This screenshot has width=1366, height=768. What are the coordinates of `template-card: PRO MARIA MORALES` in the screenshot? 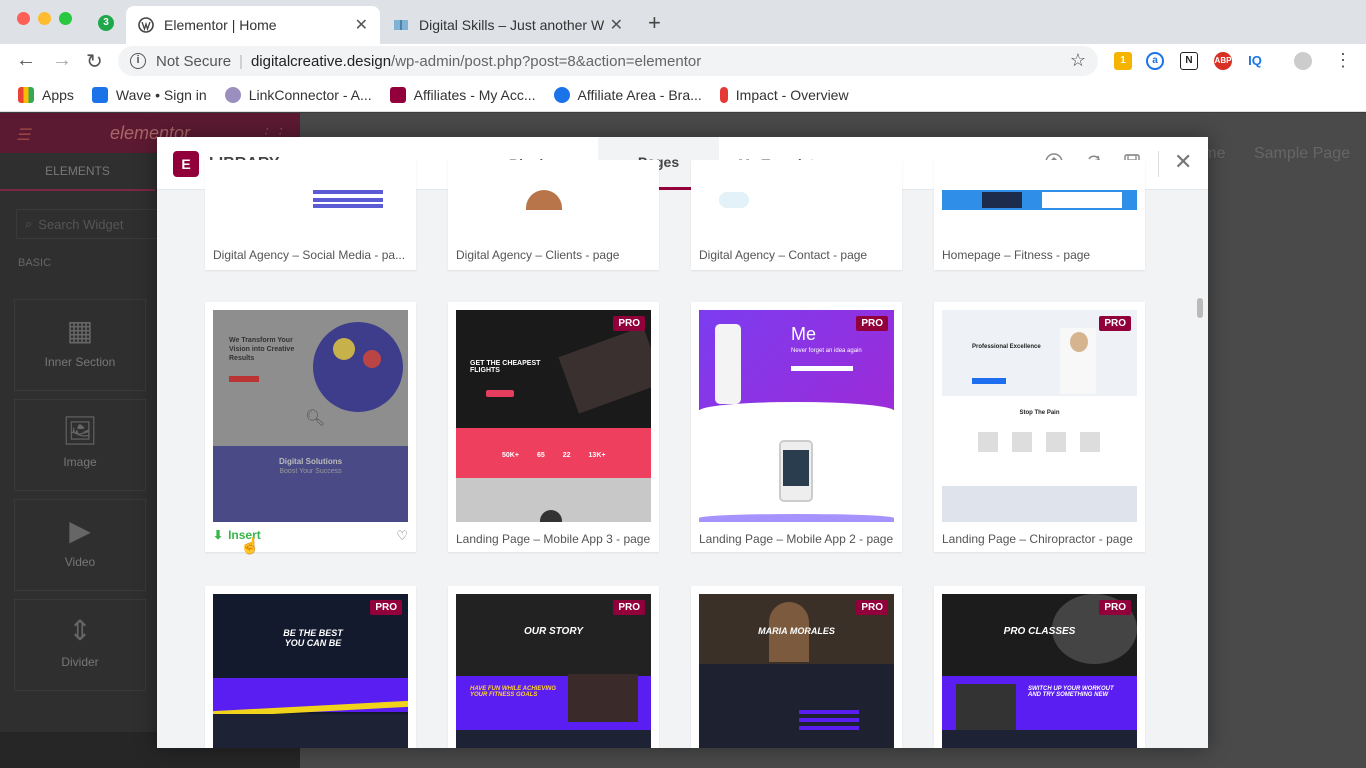 It's located at (796, 667).